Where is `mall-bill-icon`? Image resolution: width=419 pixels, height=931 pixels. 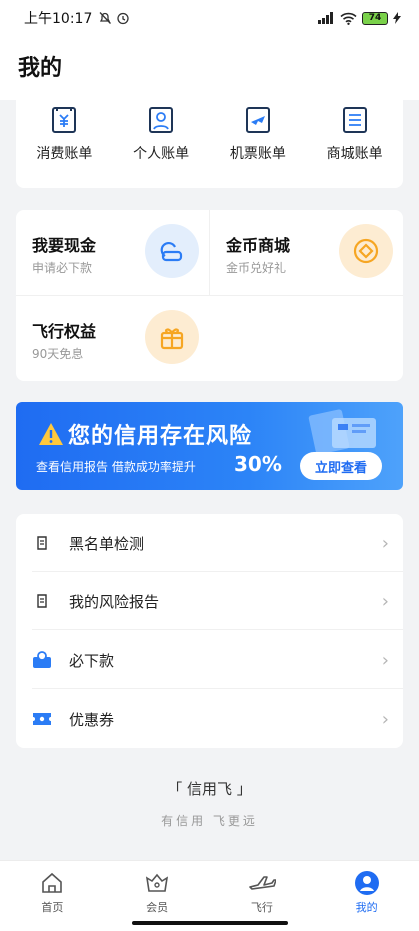
mall-bill-icon is located at coordinates (354, 120).